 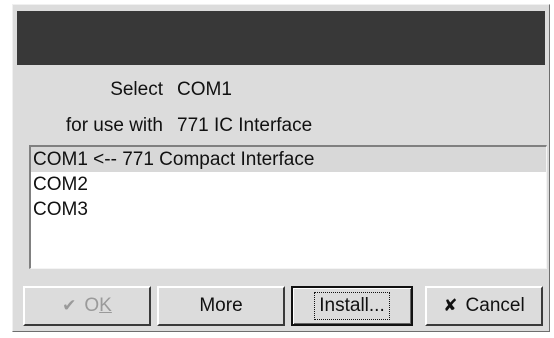 What do you see at coordinates (288, 184) in the screenshot?
I see `port-list-item-com2: COM2` at bounding box center [288, 184].